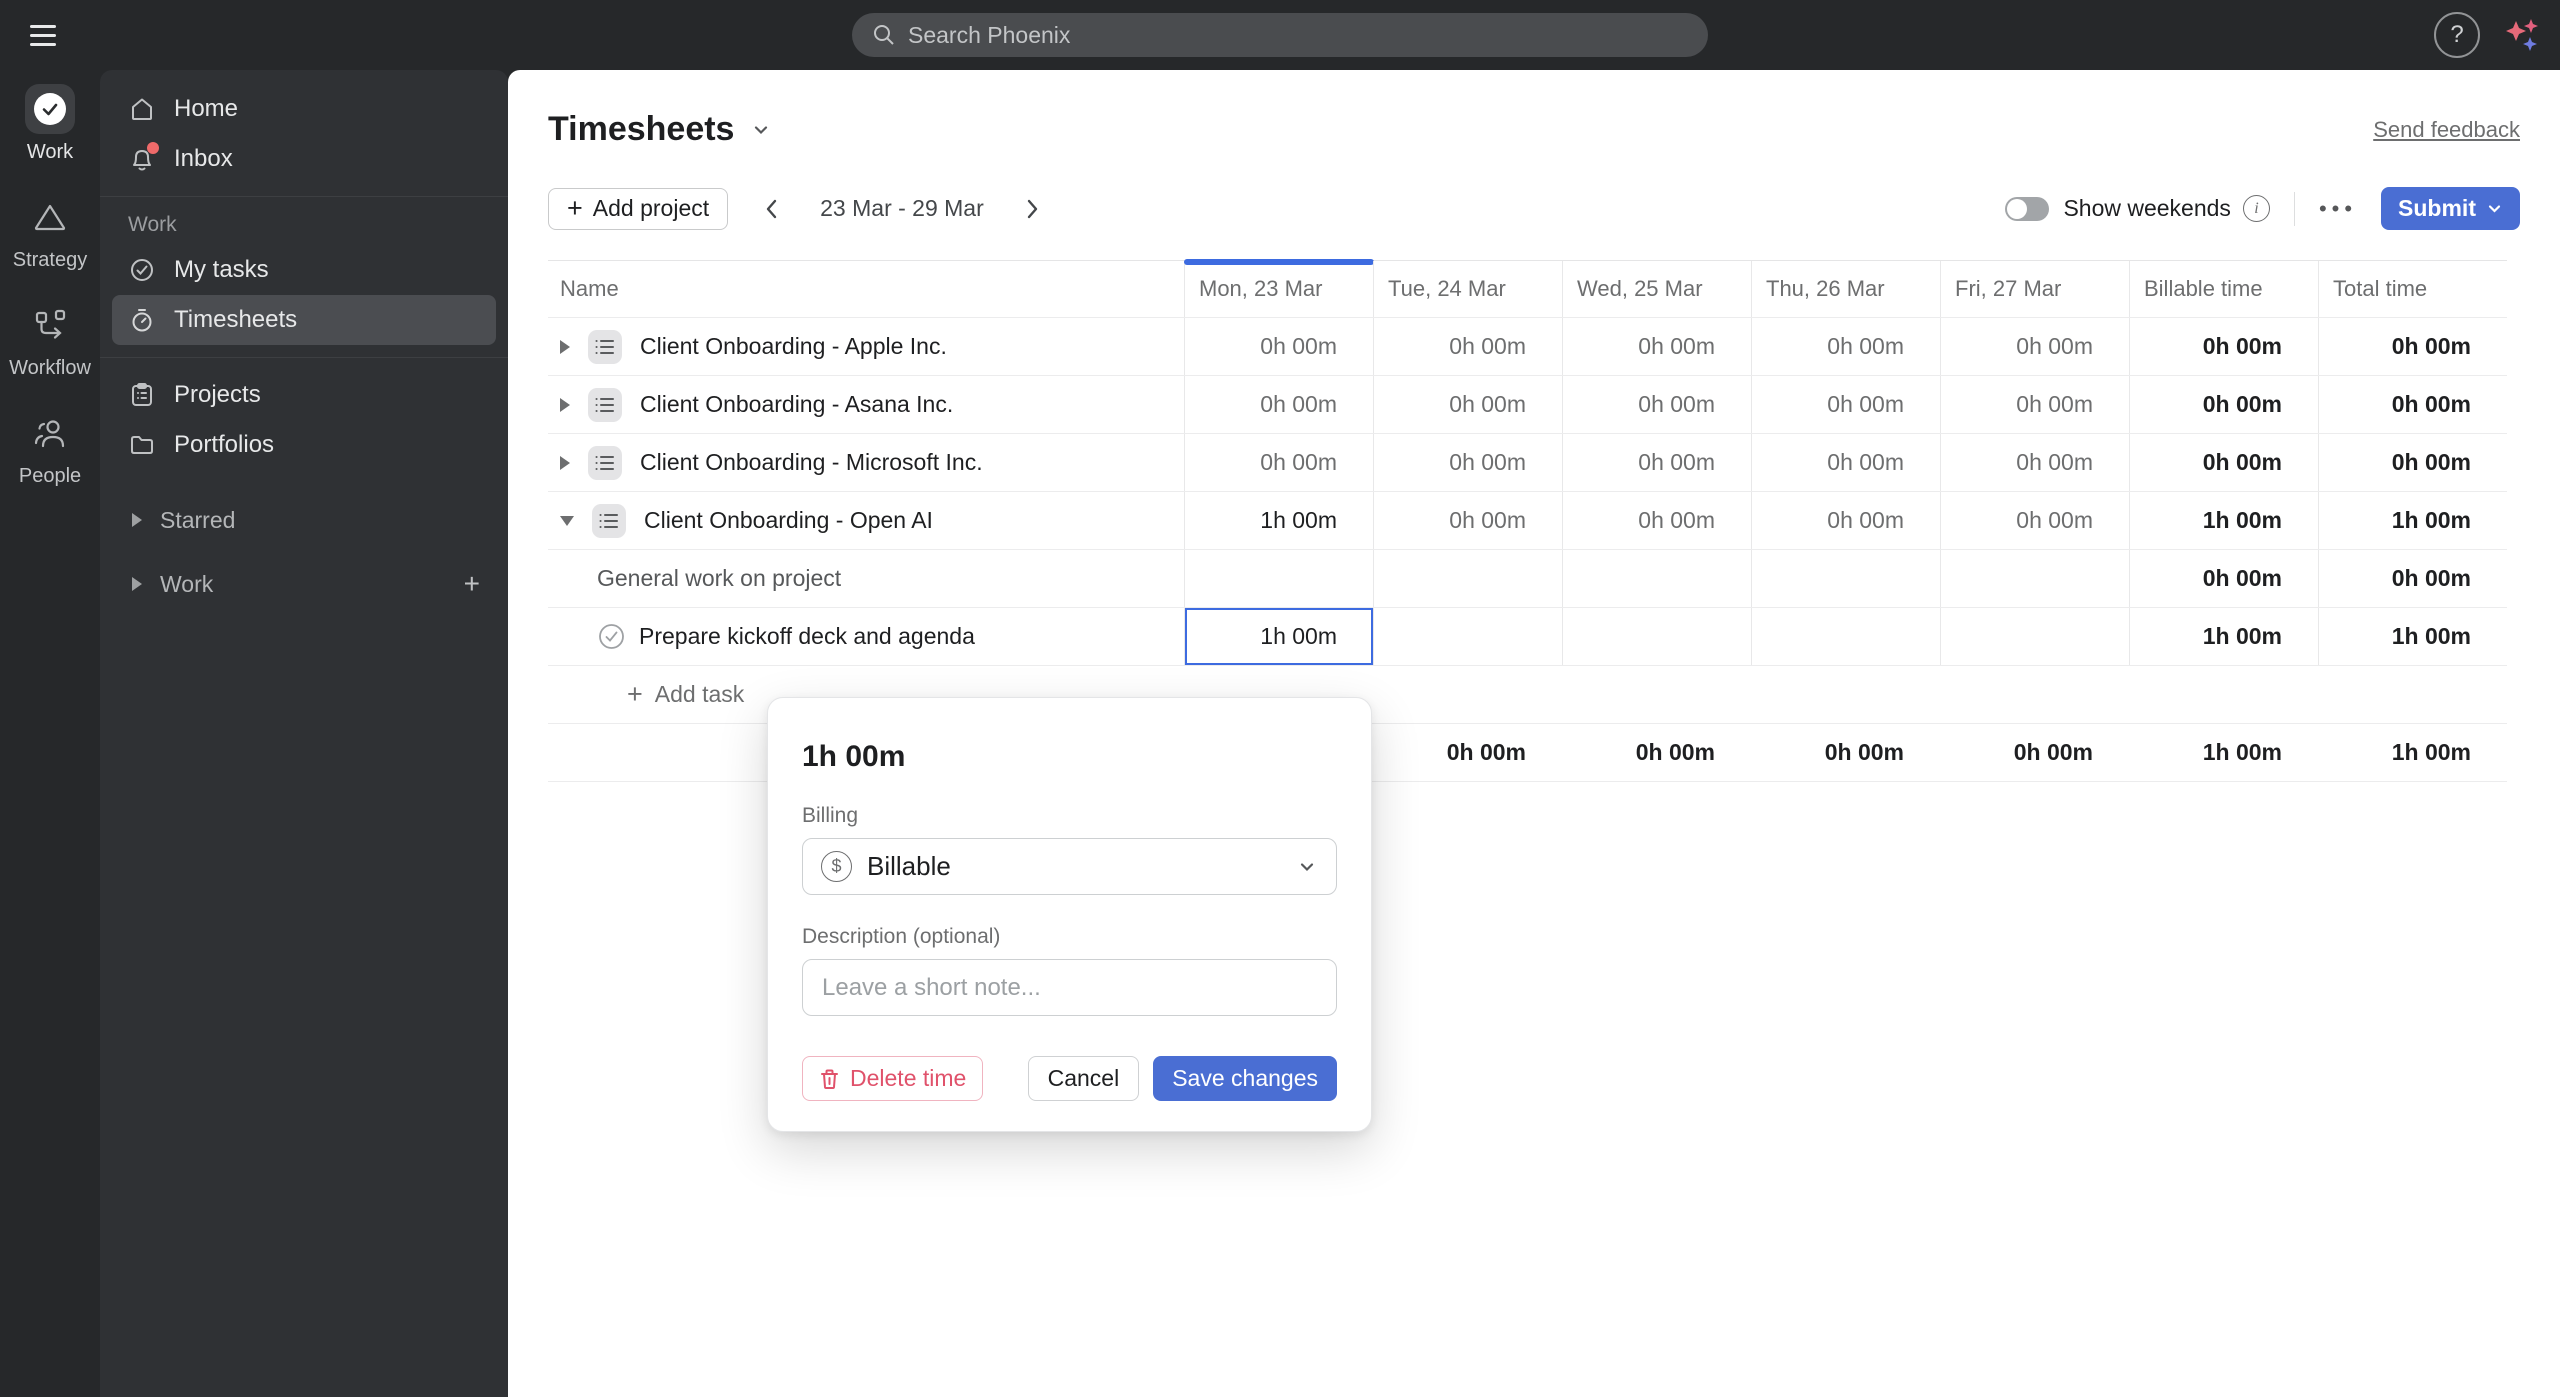 Image resolution: width=2560 pixels, height=1397 pixels. I want to click on description-label: Description (optional), so click(901, 936).